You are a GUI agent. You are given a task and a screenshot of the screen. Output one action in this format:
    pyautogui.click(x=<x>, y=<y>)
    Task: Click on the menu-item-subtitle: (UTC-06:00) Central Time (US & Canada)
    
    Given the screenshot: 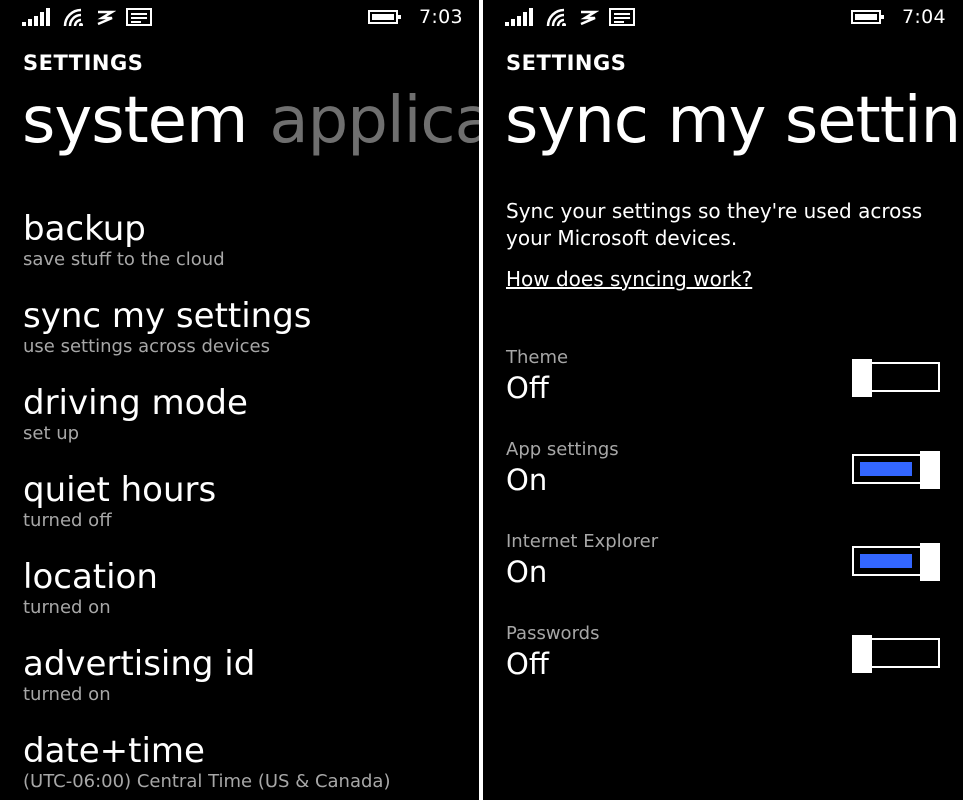 What is the action you would take?
    pyautogui.click(x=207, y=781)
    